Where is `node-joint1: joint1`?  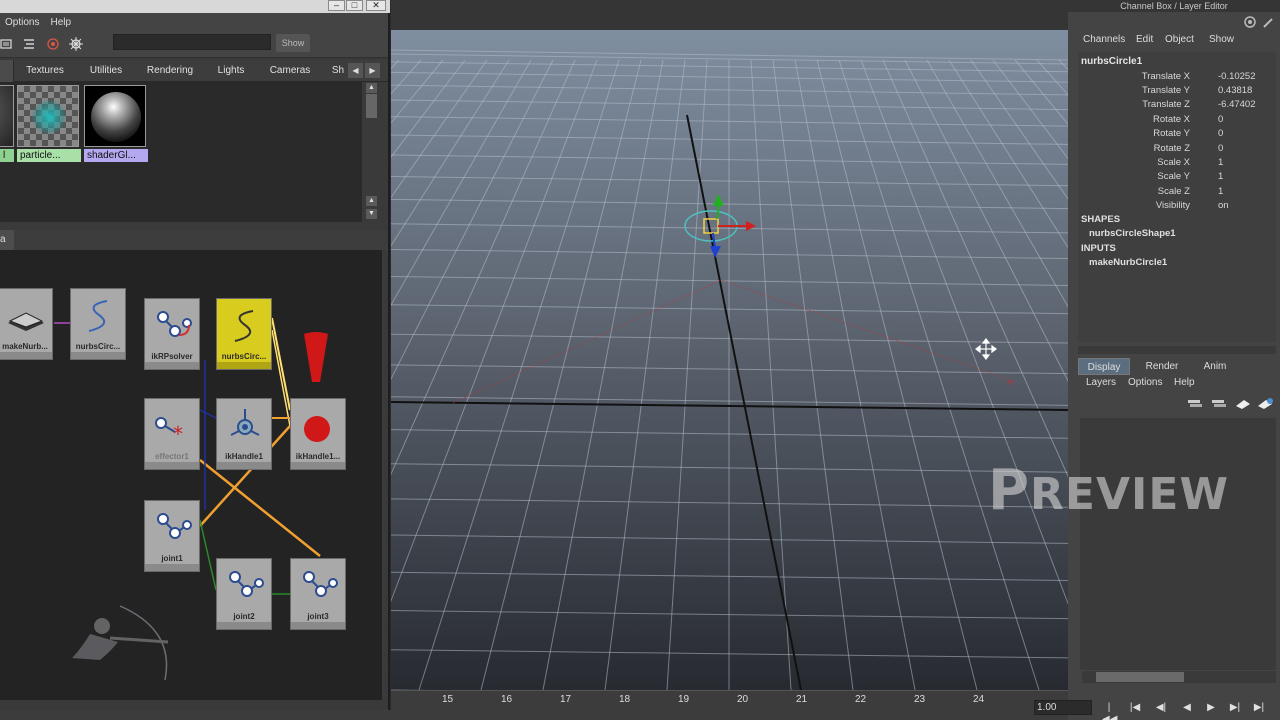
node-joint1: joint1 is located at coordinates (172, 536).